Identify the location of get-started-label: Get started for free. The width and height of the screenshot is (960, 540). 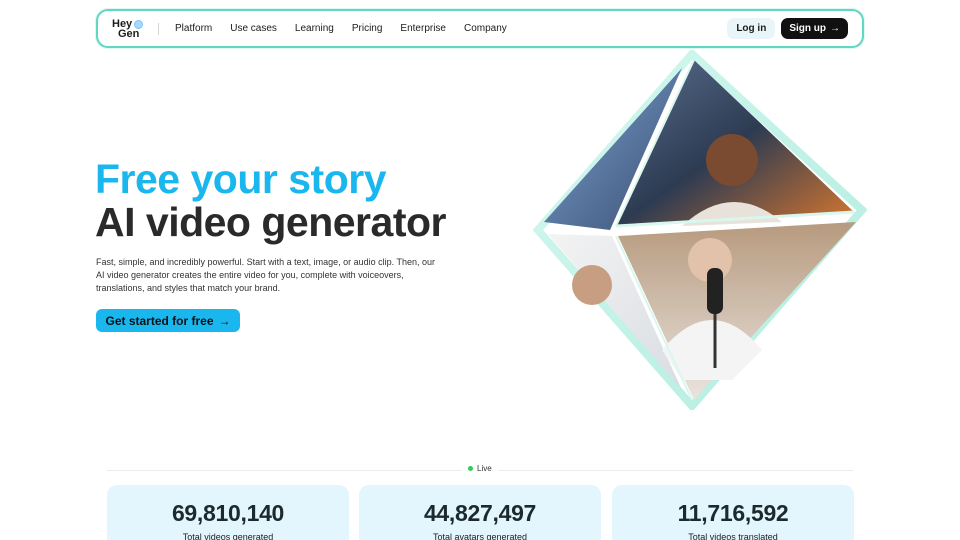
(159, 320).